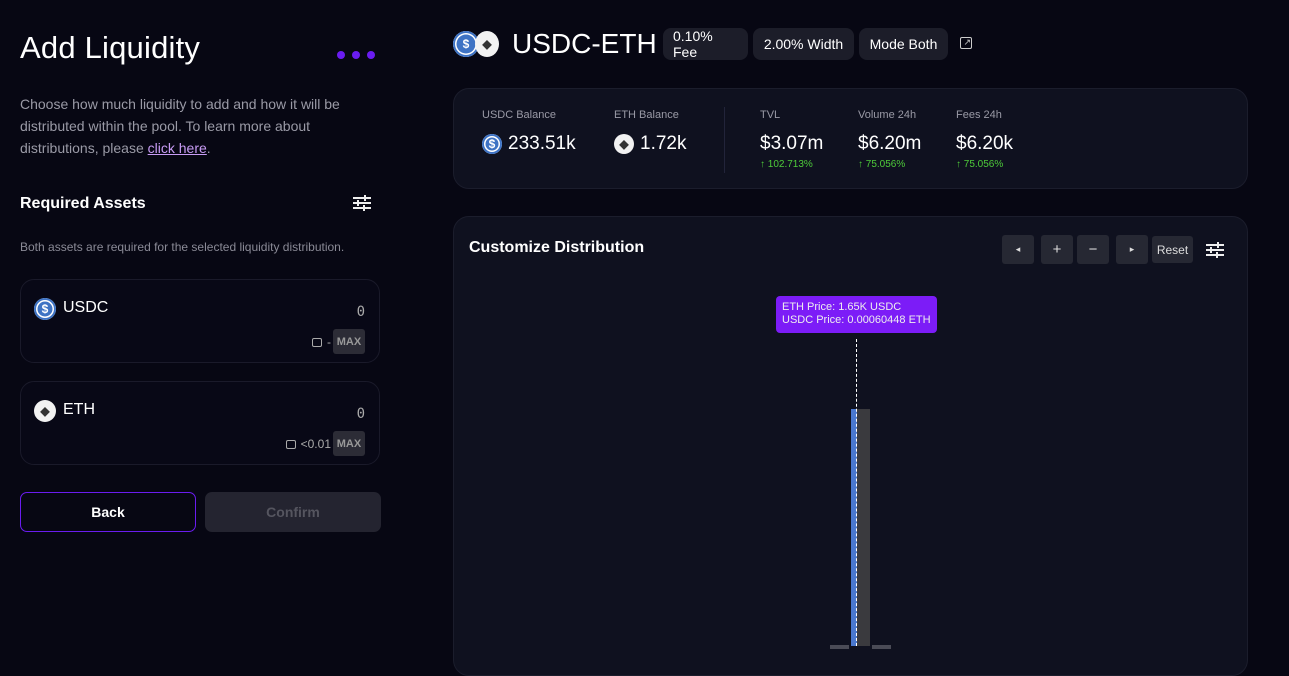 This screenshot has height=676, width=1289. Describe the element at coordinates (966, 43) in the screenshot. I see `external-link-icon: ↗` at that location.